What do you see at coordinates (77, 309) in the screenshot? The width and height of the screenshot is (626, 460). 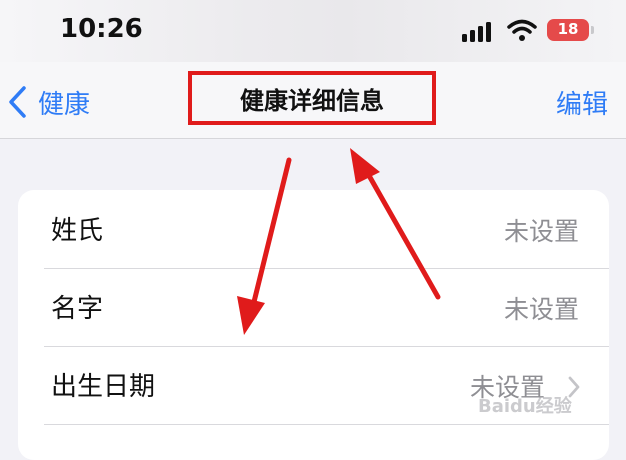 I see `row-label: 名字` at bounding box center [77, 309].